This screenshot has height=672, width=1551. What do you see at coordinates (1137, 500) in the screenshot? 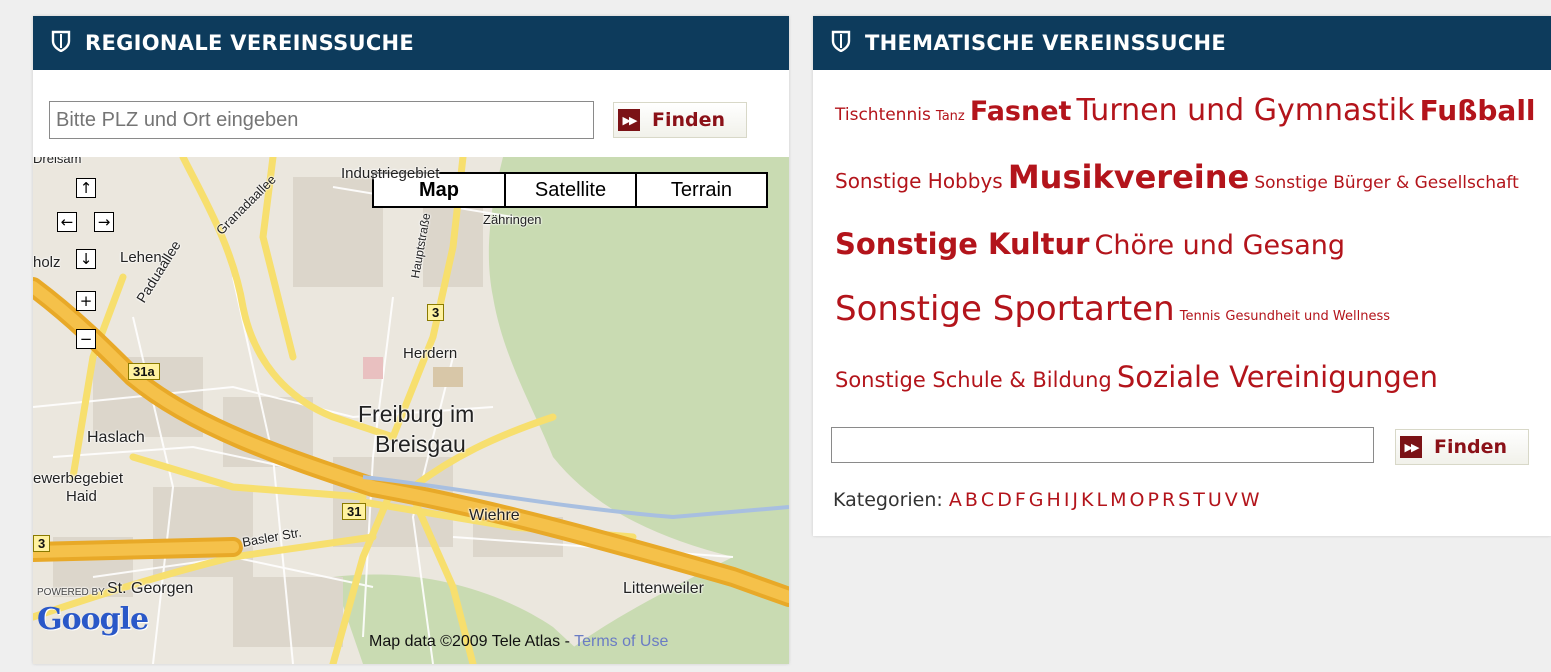
I see `category-letter-link: O` at bounding box center [1137, 500].